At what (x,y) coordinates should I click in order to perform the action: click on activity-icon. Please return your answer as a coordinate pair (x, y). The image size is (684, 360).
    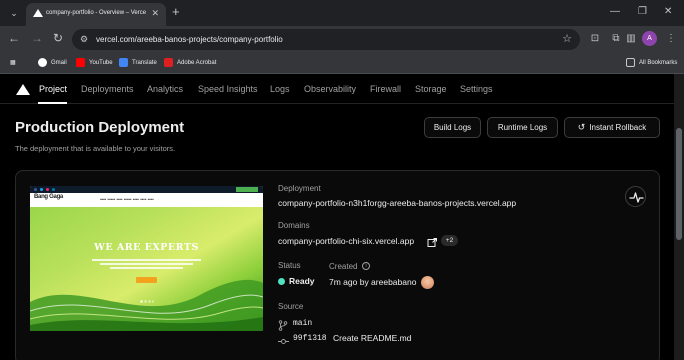
    Looking at the image, I should click on (635, 196).